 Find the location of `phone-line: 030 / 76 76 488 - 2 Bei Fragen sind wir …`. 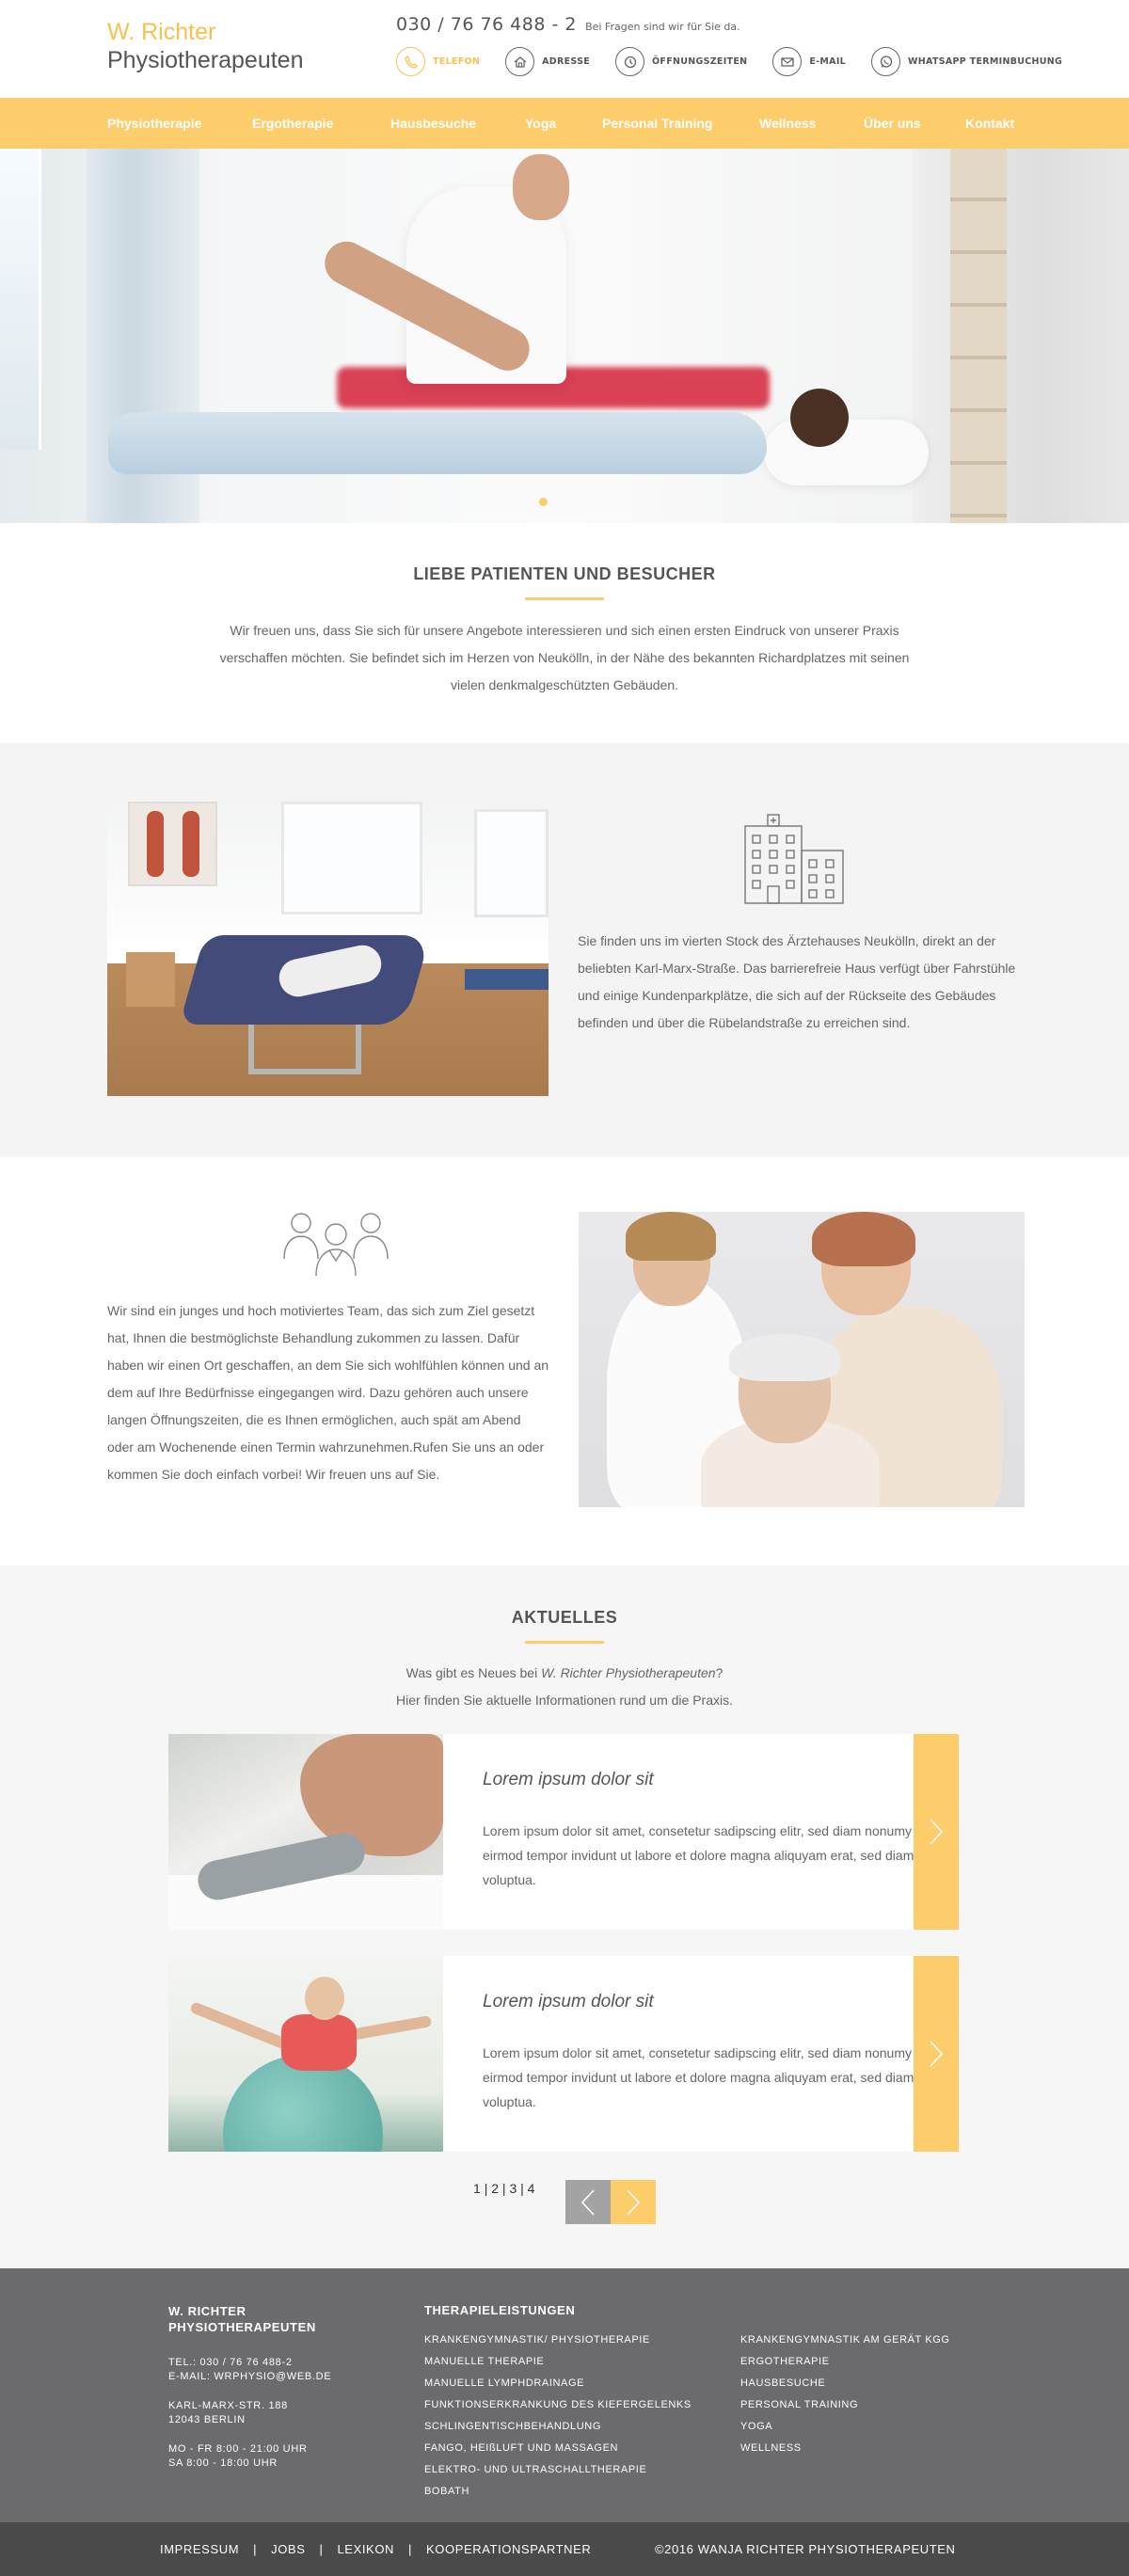

phone-line: 030 / 76 76 488 - 2 Bei Fragen sind wir … is located at coordinates (568, 24).